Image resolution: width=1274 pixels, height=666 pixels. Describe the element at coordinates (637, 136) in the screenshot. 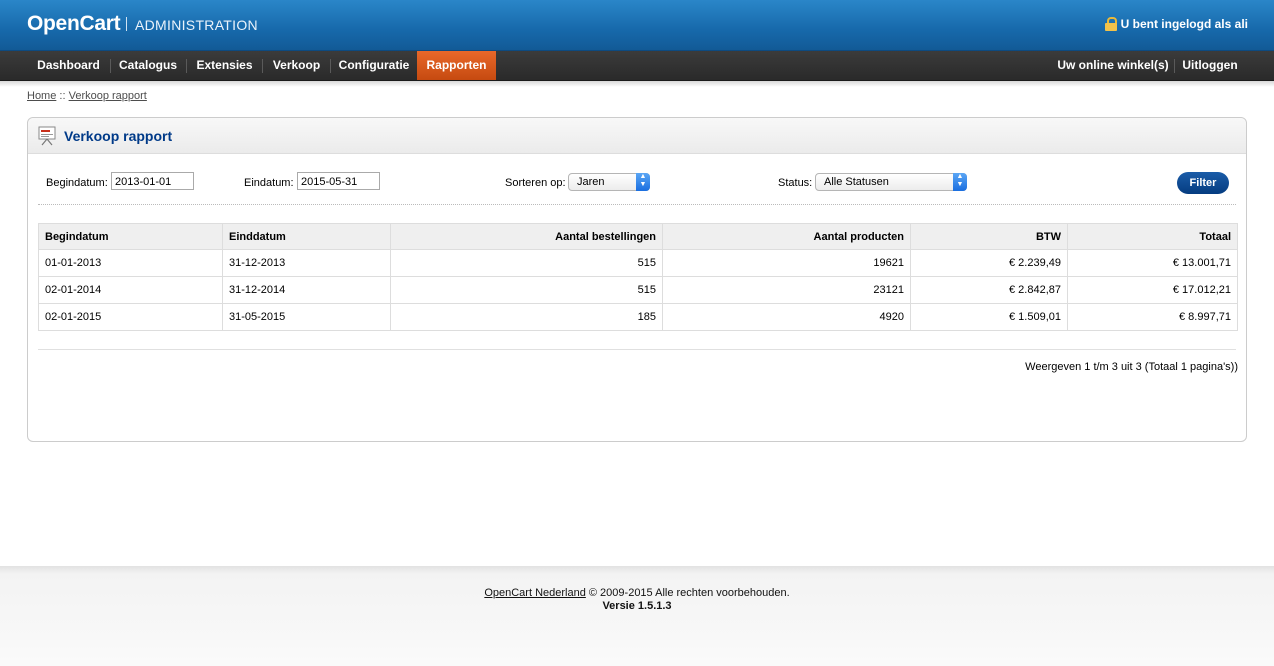

I see `panel-header: Verkoop rapport` at that location.